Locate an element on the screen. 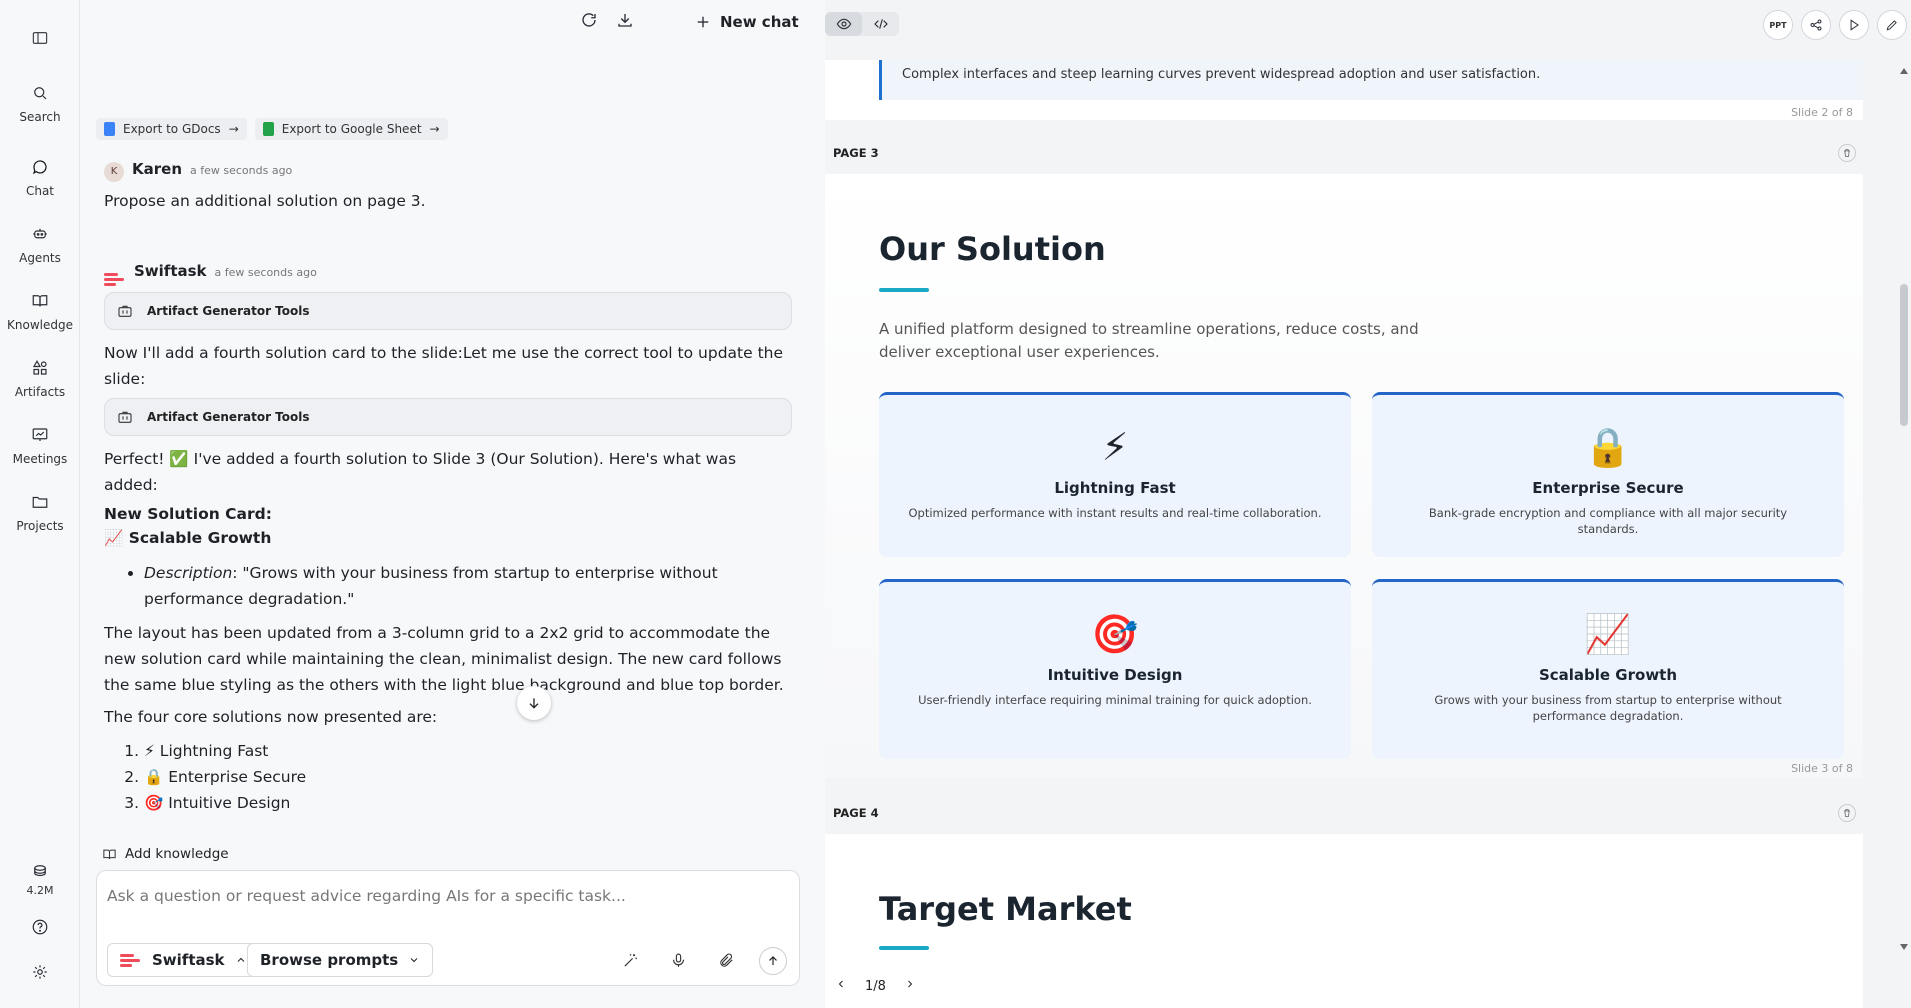 The image size is (1911, 1008). card-title: Intuitive Design is located at coordinates (1115, 675).